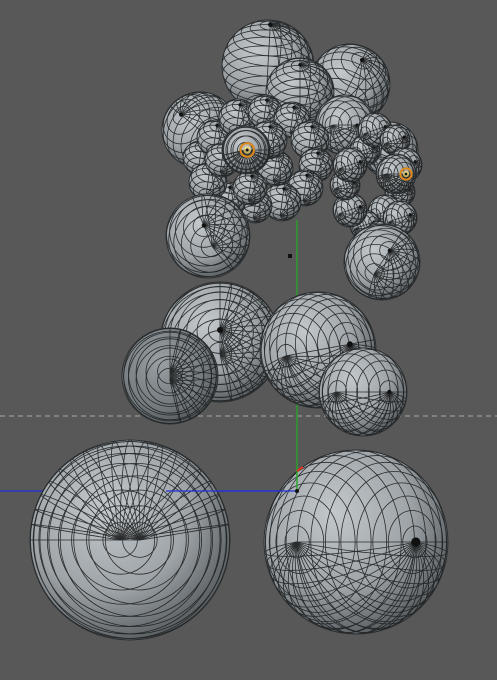 The height and width of the screenshot is (680, 497). I want to click on left-eye-sphere, so click(246, 150).